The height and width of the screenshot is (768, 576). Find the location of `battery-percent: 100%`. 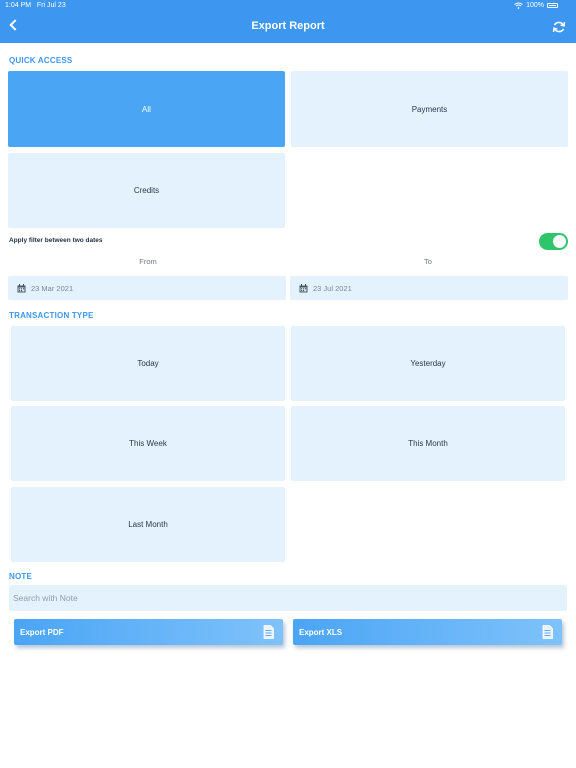

battery-percent: 100% is located at coordinates (535, 5).